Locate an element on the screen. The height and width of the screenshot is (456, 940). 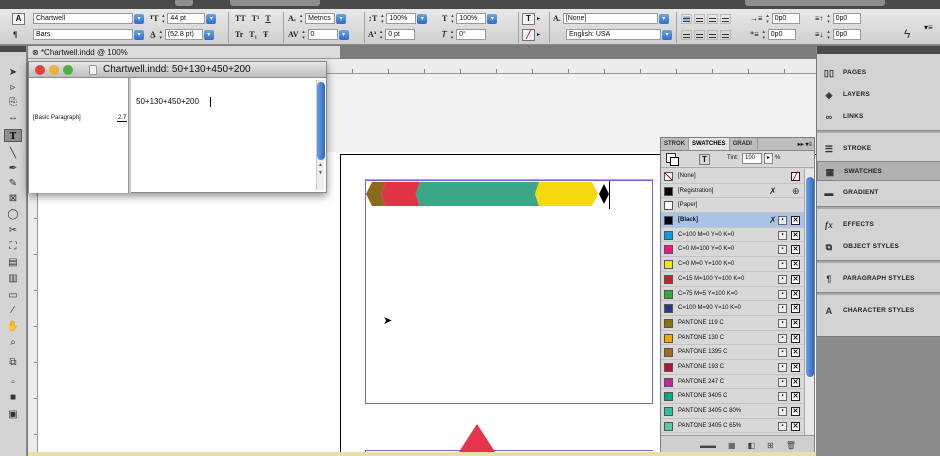
baseline-field: Aª ▴ ▾ 0 pt is located at coordinates (392, 34).